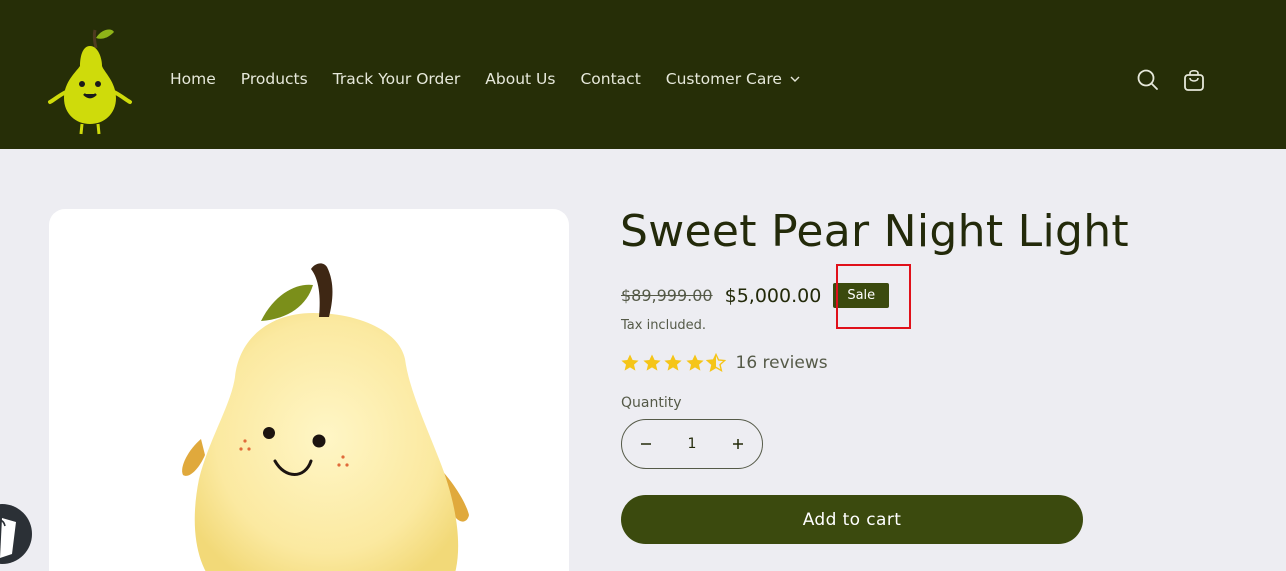 The image size is (1286, 571). I want to click on annotation-highlight-box, so click(873, 296).